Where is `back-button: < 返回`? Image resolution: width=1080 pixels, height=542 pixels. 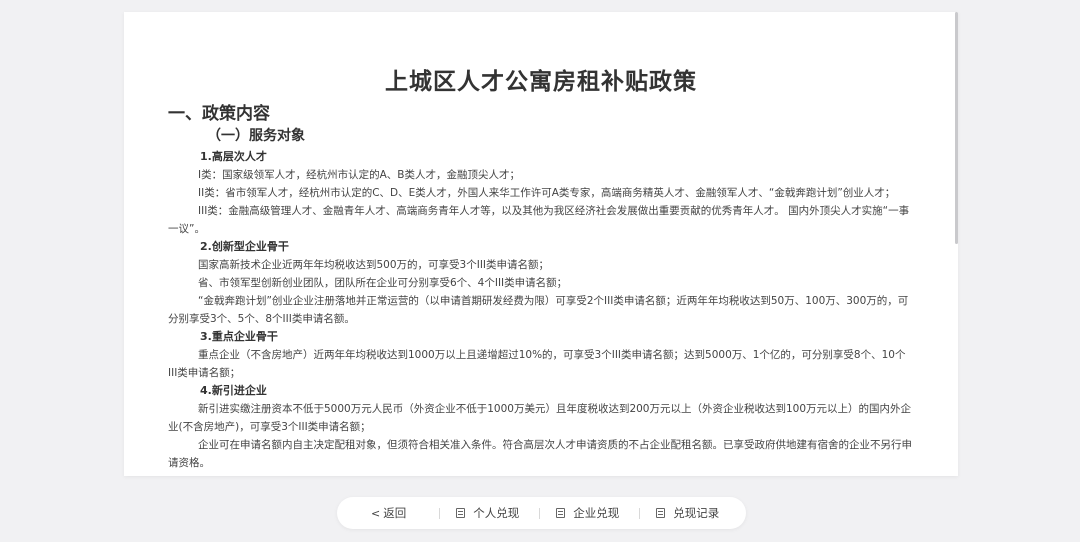
back-button: < 返回 is located at coordinates (388, 513).